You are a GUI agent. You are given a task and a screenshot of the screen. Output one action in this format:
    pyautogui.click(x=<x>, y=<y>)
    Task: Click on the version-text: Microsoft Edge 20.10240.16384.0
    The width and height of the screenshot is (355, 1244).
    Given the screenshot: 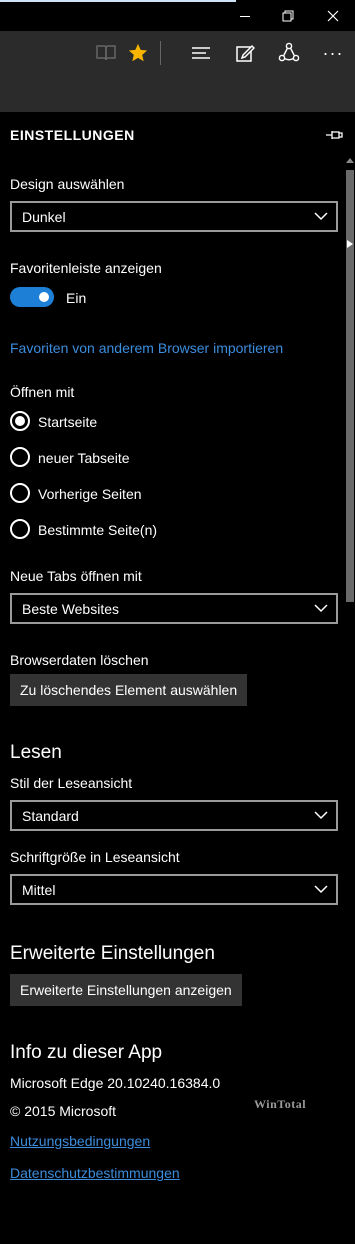 What is the action you would take?
    pyautogui.click(x=115, y=1083)
    